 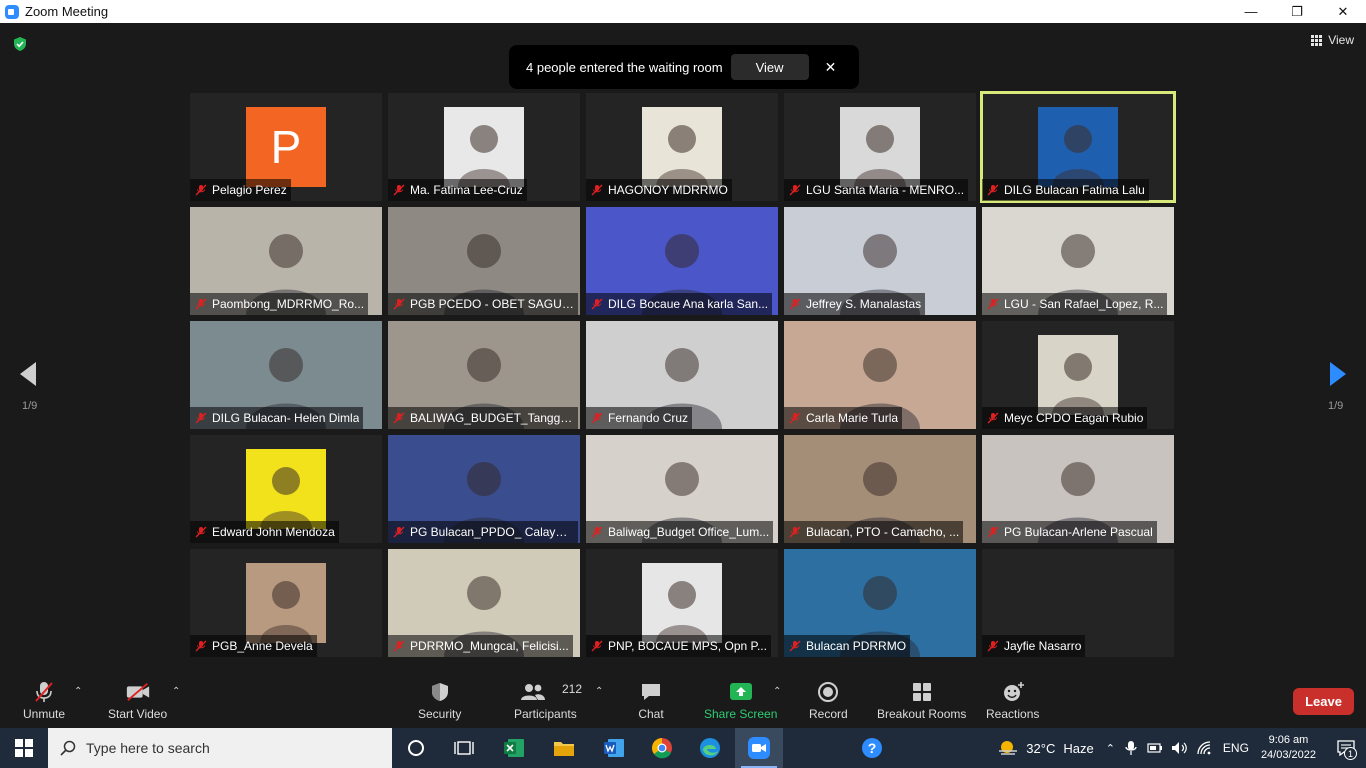 What do you see at coordinates (1251, 11) in the screenshot?
I see `minimize-button: —` at bounding box center [1251, 11].